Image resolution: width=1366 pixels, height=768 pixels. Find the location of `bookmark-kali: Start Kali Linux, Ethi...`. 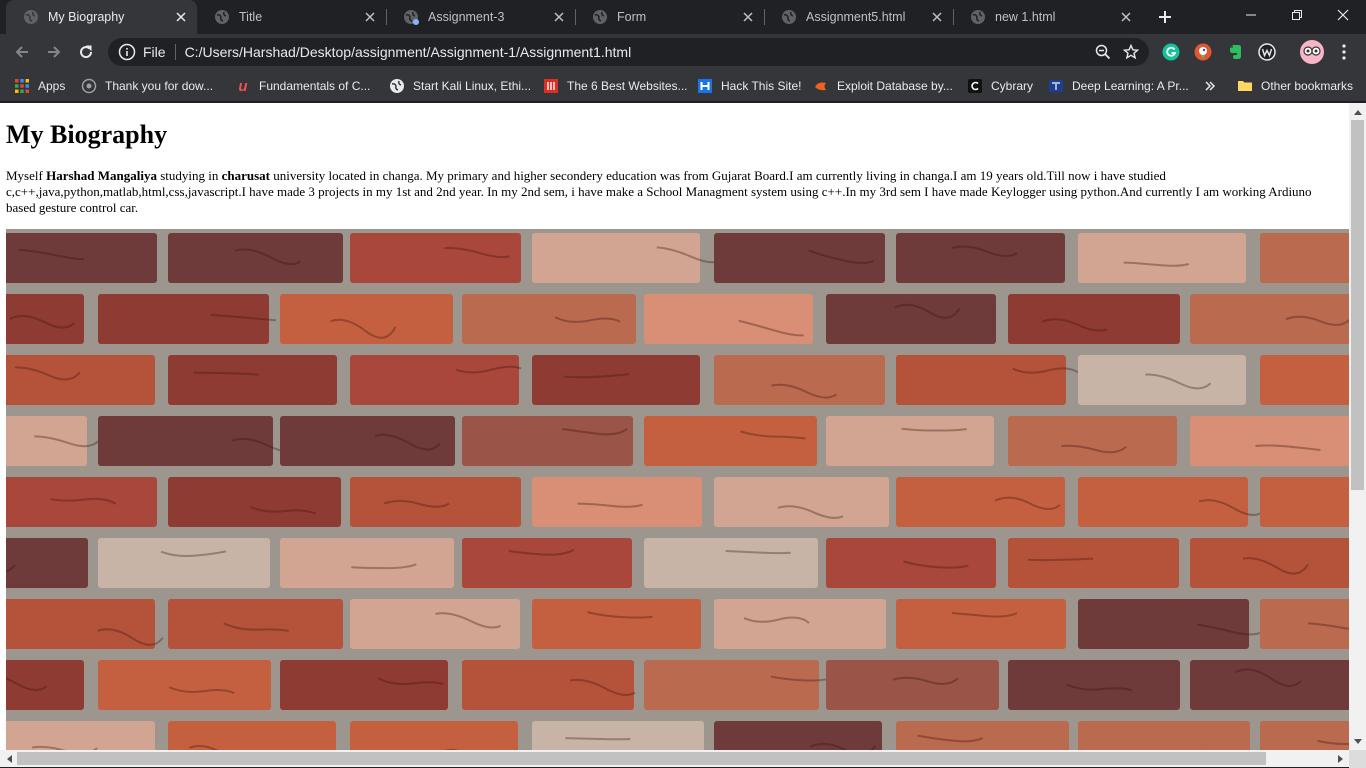

bookmark-kali: Start Kali Linux, Ethi... is located at coordinates (460, 86).